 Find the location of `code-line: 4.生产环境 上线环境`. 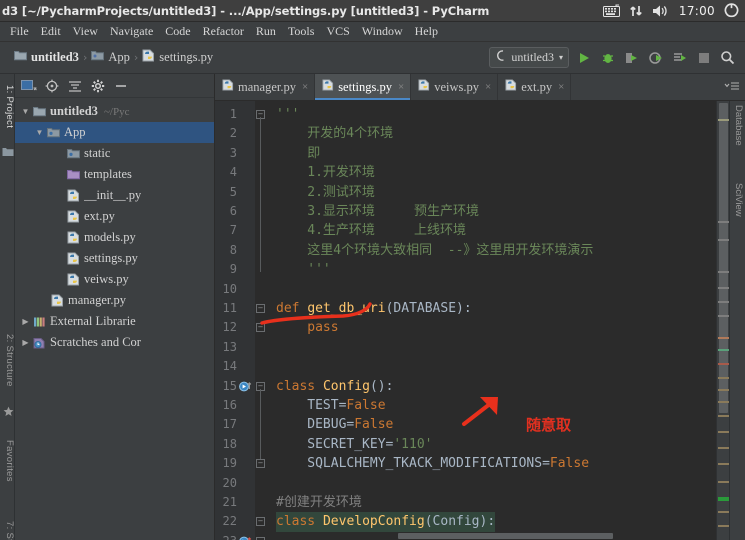

code-line: 4.生产环境 上线环境 is located at coordinates (386, 230).